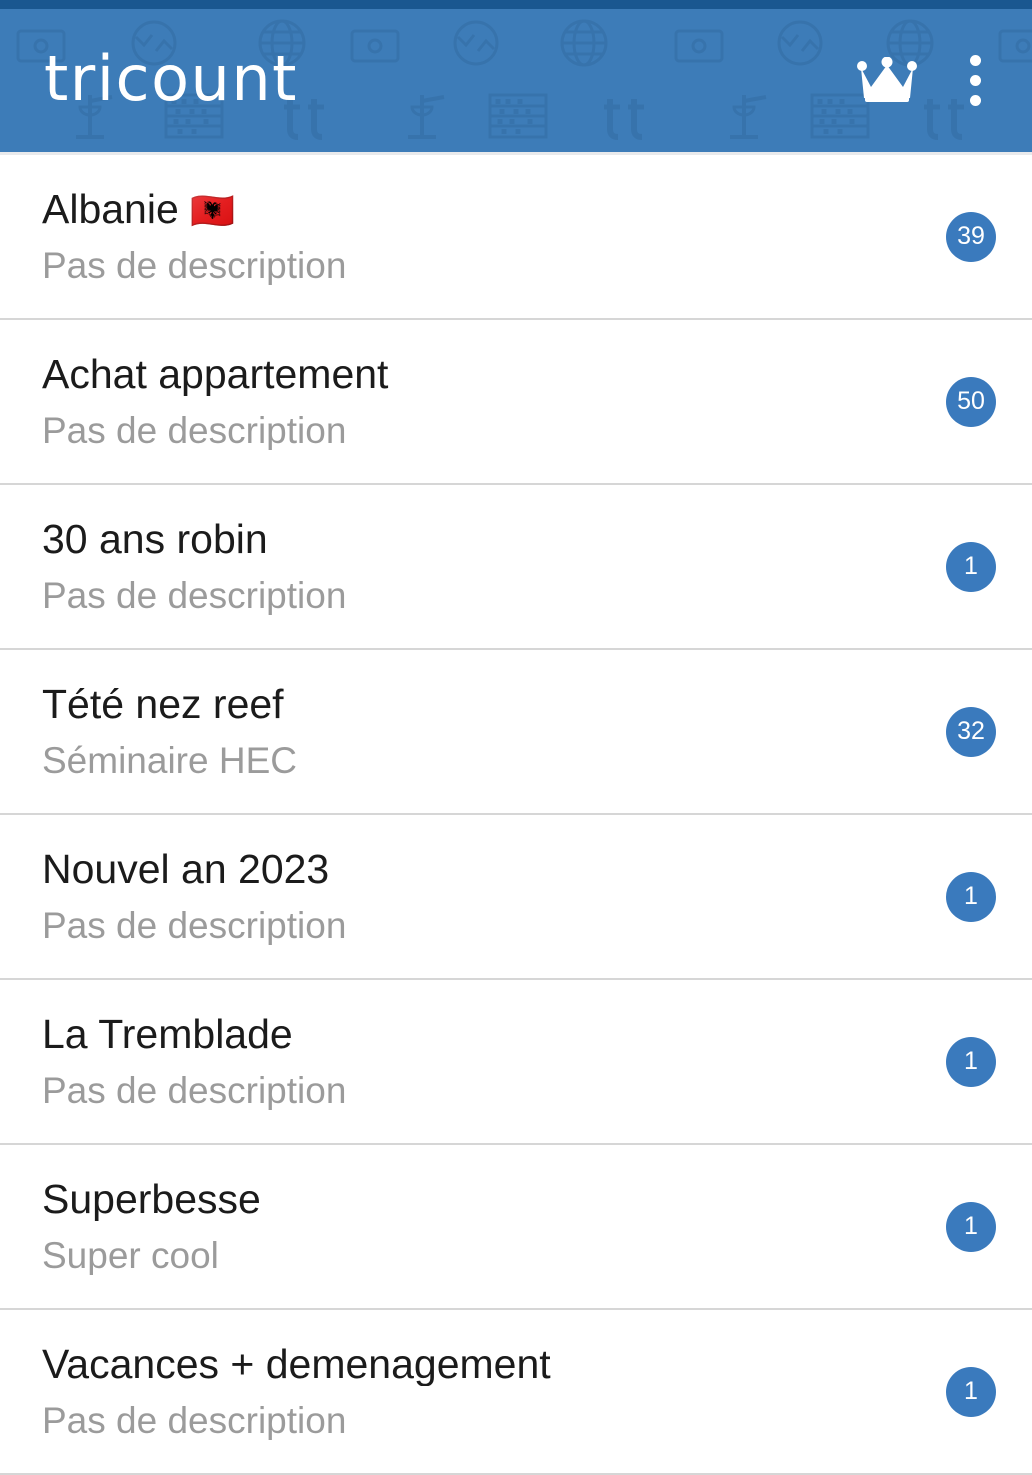  What do you see at coordinates (483, 567) in the screenshot?
I see `list-item-texts: 30 ans robin Pas de description` at bounding box center [483, 567].